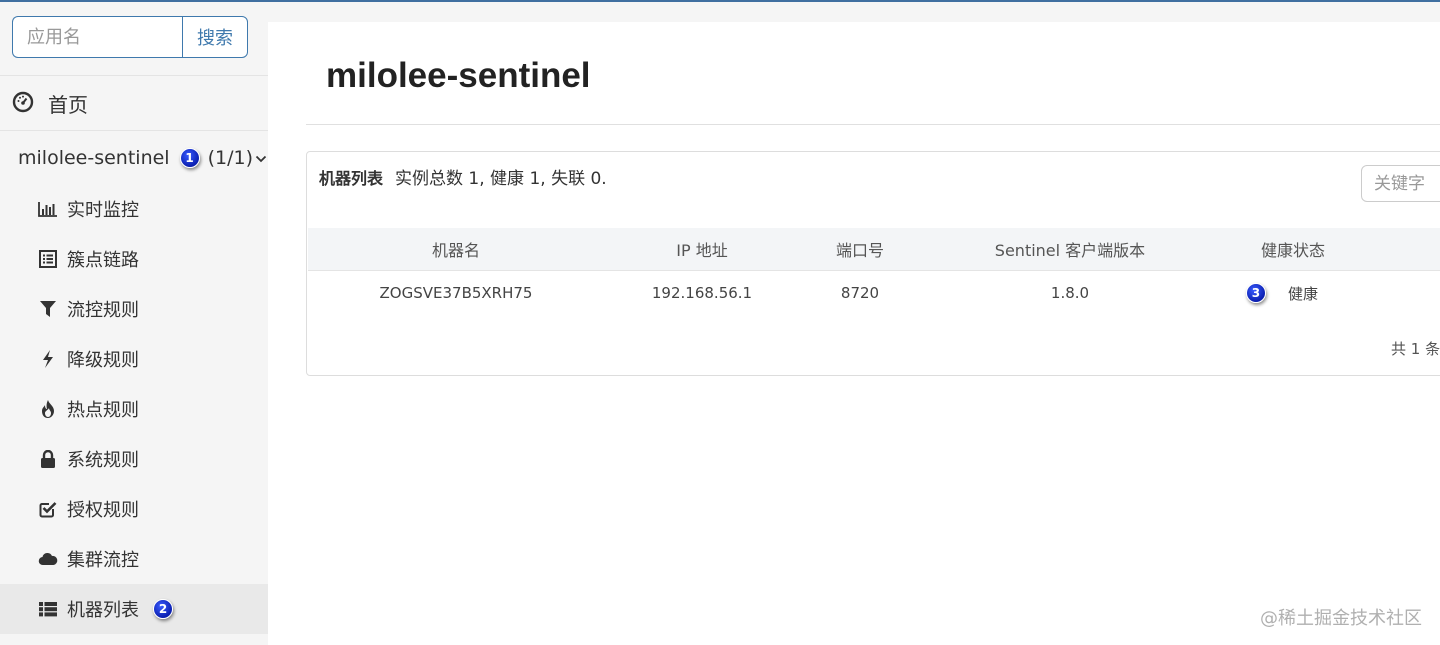 The height and width of the screenshot is (645, 1440). Describe the element at coordinates (94, 158) in the screenshot. I see `app-name: milolee-sentinel` at that location.